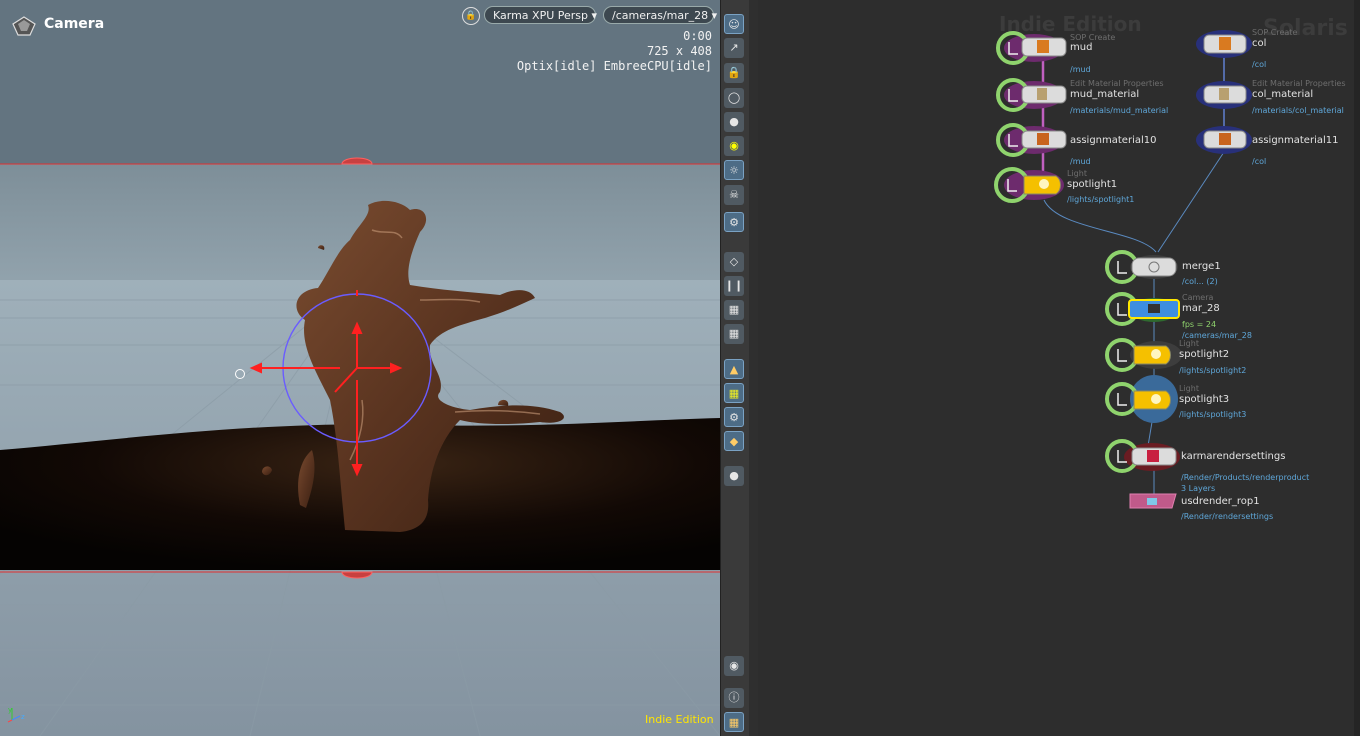 Image resolution: width=1360 pixels, height=736 pixels. What do you see at coordinates (1224, 95) in the screenshot?
I see `node-col-material` at bounding box center [1224, 95].